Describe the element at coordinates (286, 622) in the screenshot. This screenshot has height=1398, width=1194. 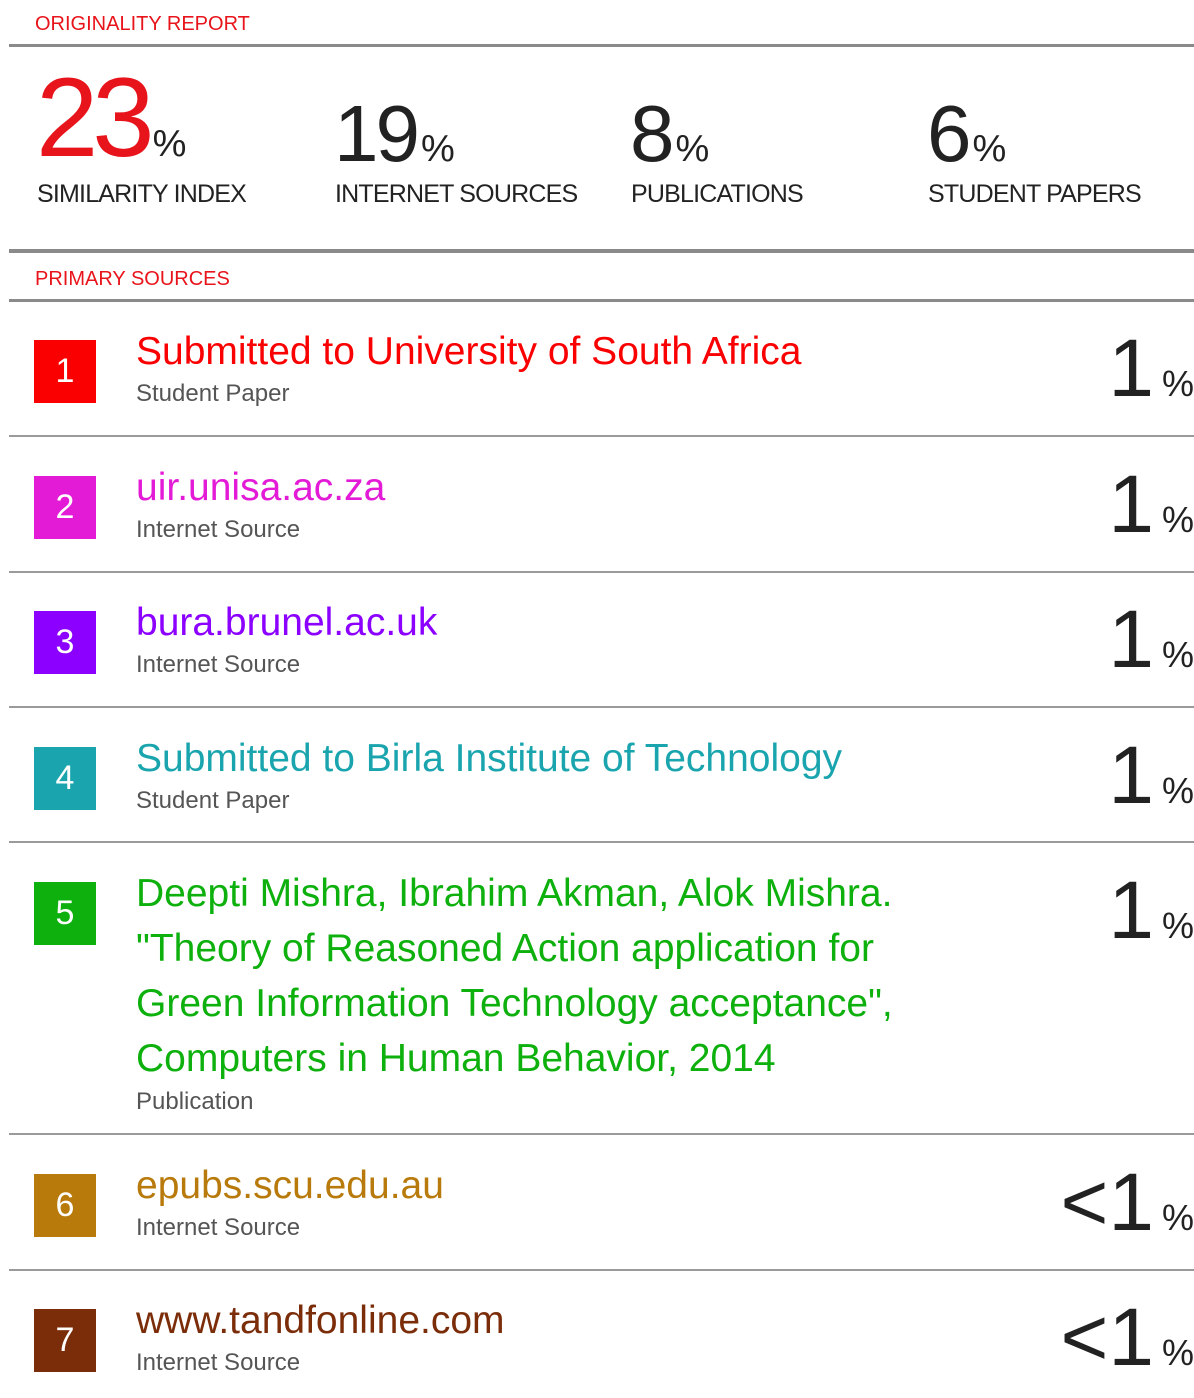
I see `source-title: bura.brunel.ac.uk` at that location.